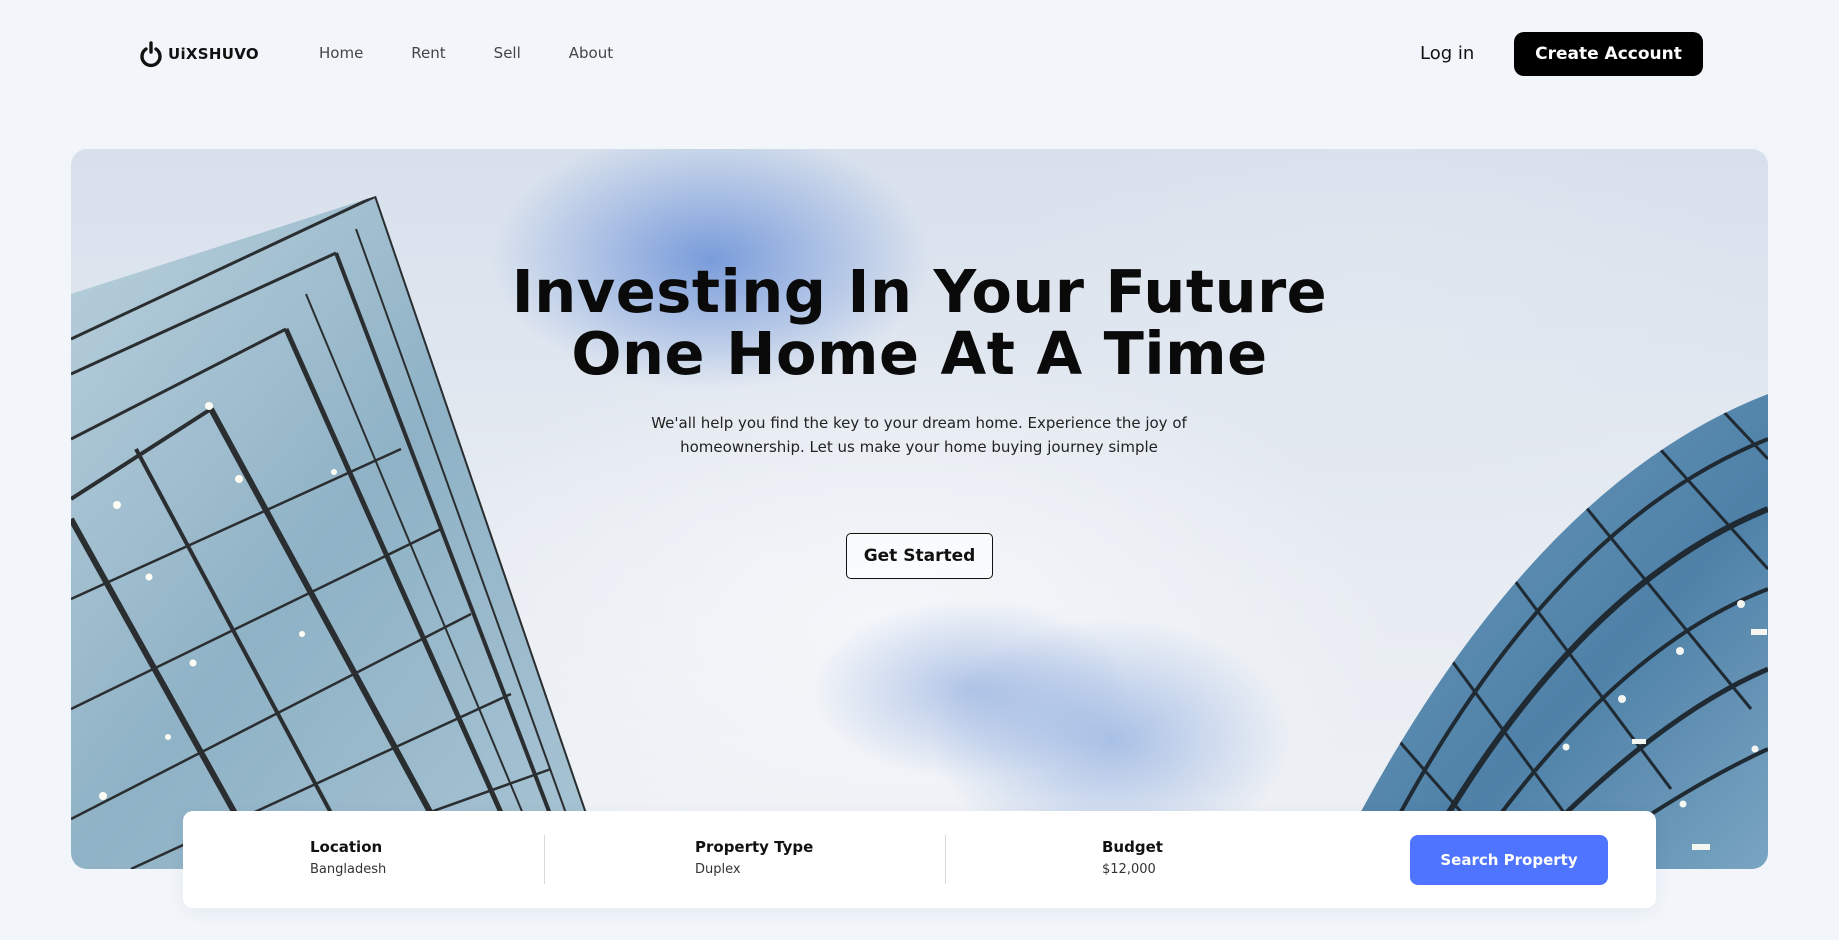 This screenshot has width=1839, height=940. I want to click on main-nav: Home Rent Sell About, so click(466, 53).